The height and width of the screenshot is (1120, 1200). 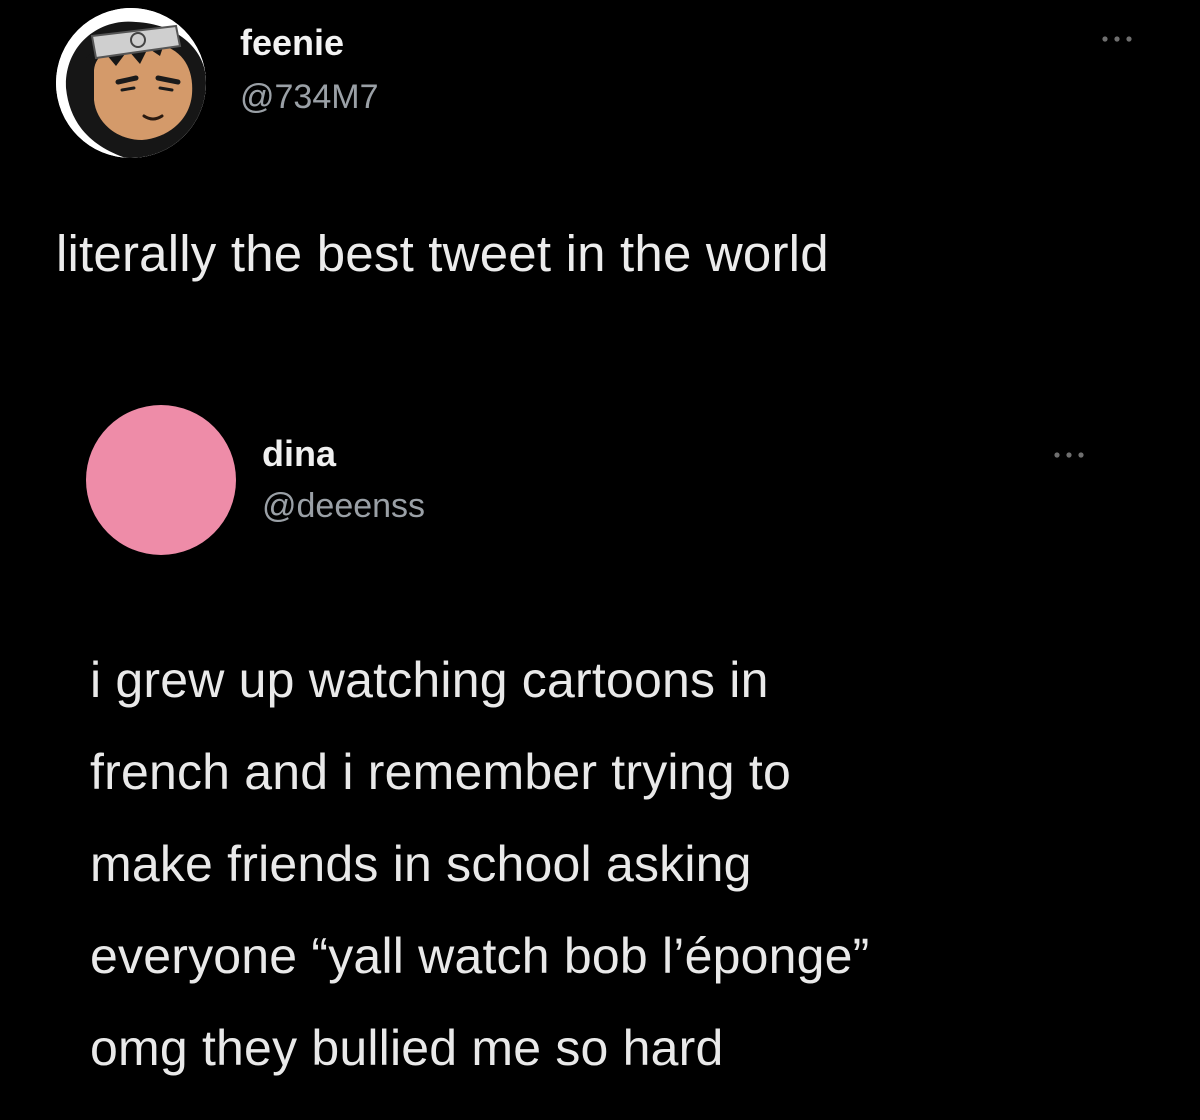 I want to click on more-options-icon, so click(x=1117, y=39).